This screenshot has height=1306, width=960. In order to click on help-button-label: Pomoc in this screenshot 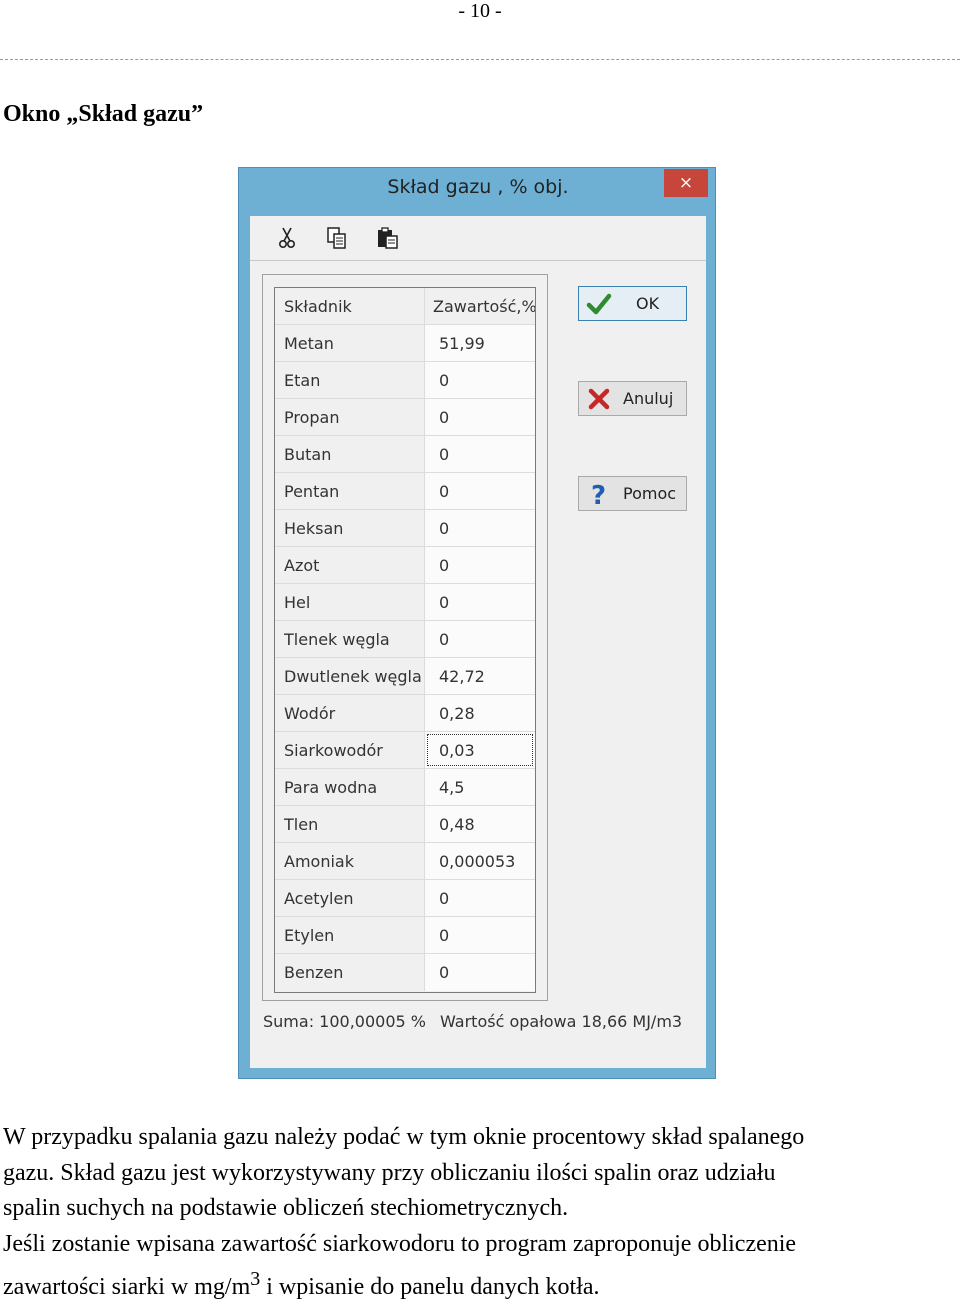, I will do `click(650, 493)`.